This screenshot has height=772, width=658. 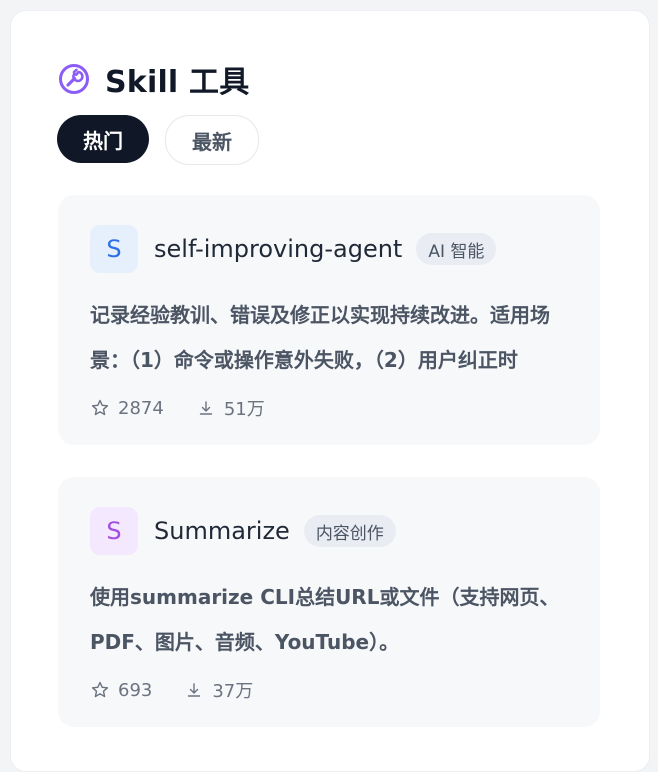 I want to click on star-count-value: 2874, so click(x=141, y=408).